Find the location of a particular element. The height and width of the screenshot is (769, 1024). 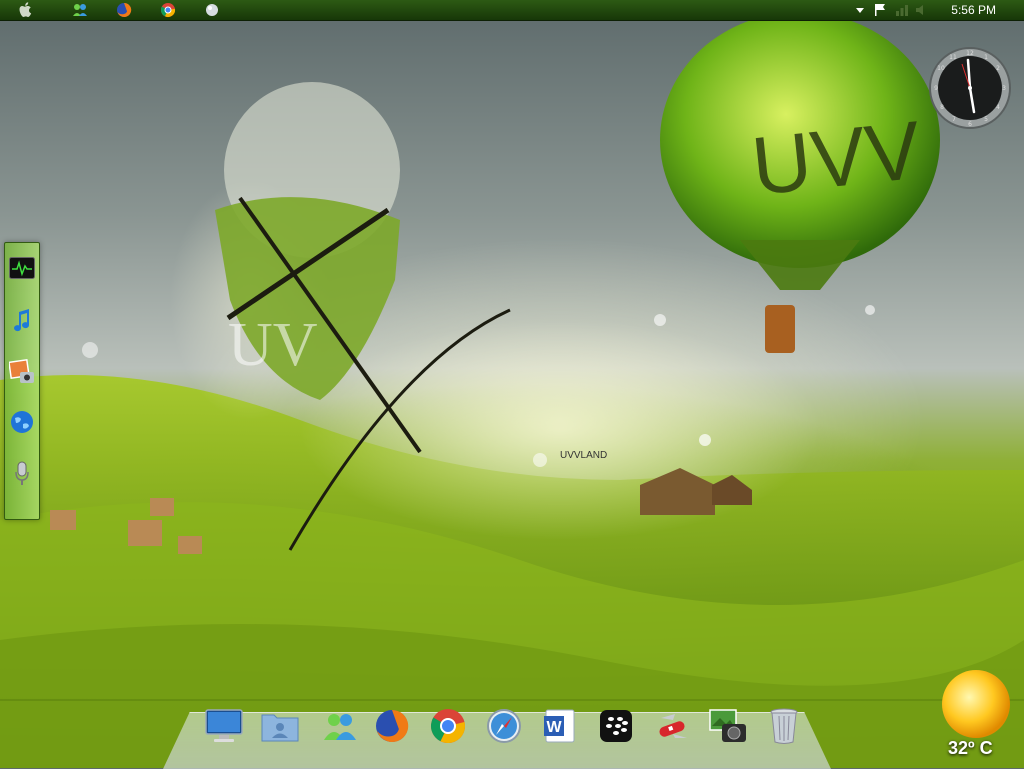

svg-text: 9 is located at coordinates (936, 88).